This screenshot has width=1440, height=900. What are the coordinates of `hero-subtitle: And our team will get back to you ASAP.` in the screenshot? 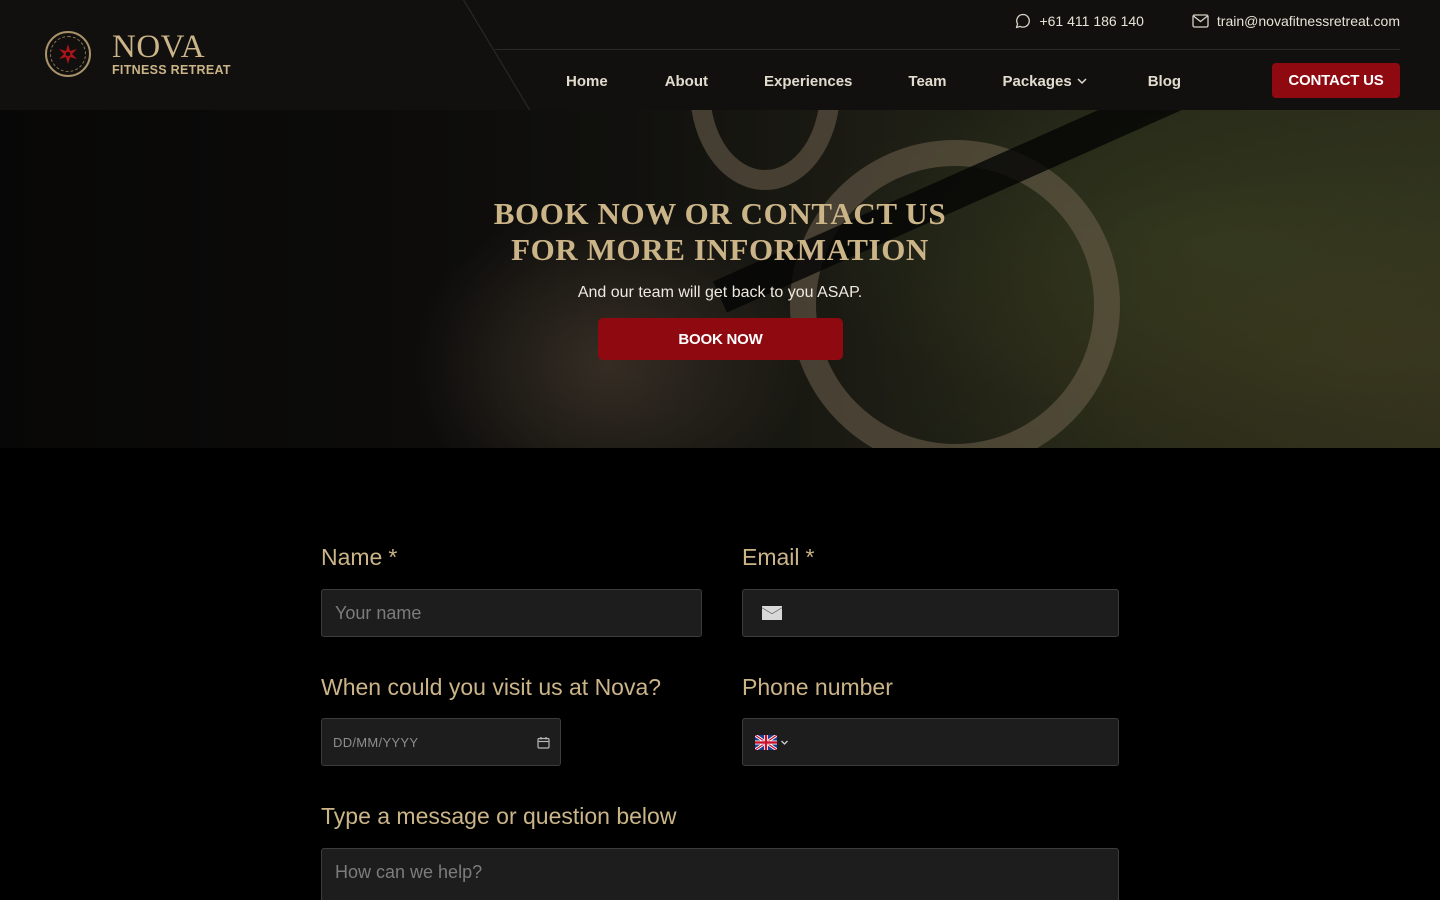 It's located at (720, 292).